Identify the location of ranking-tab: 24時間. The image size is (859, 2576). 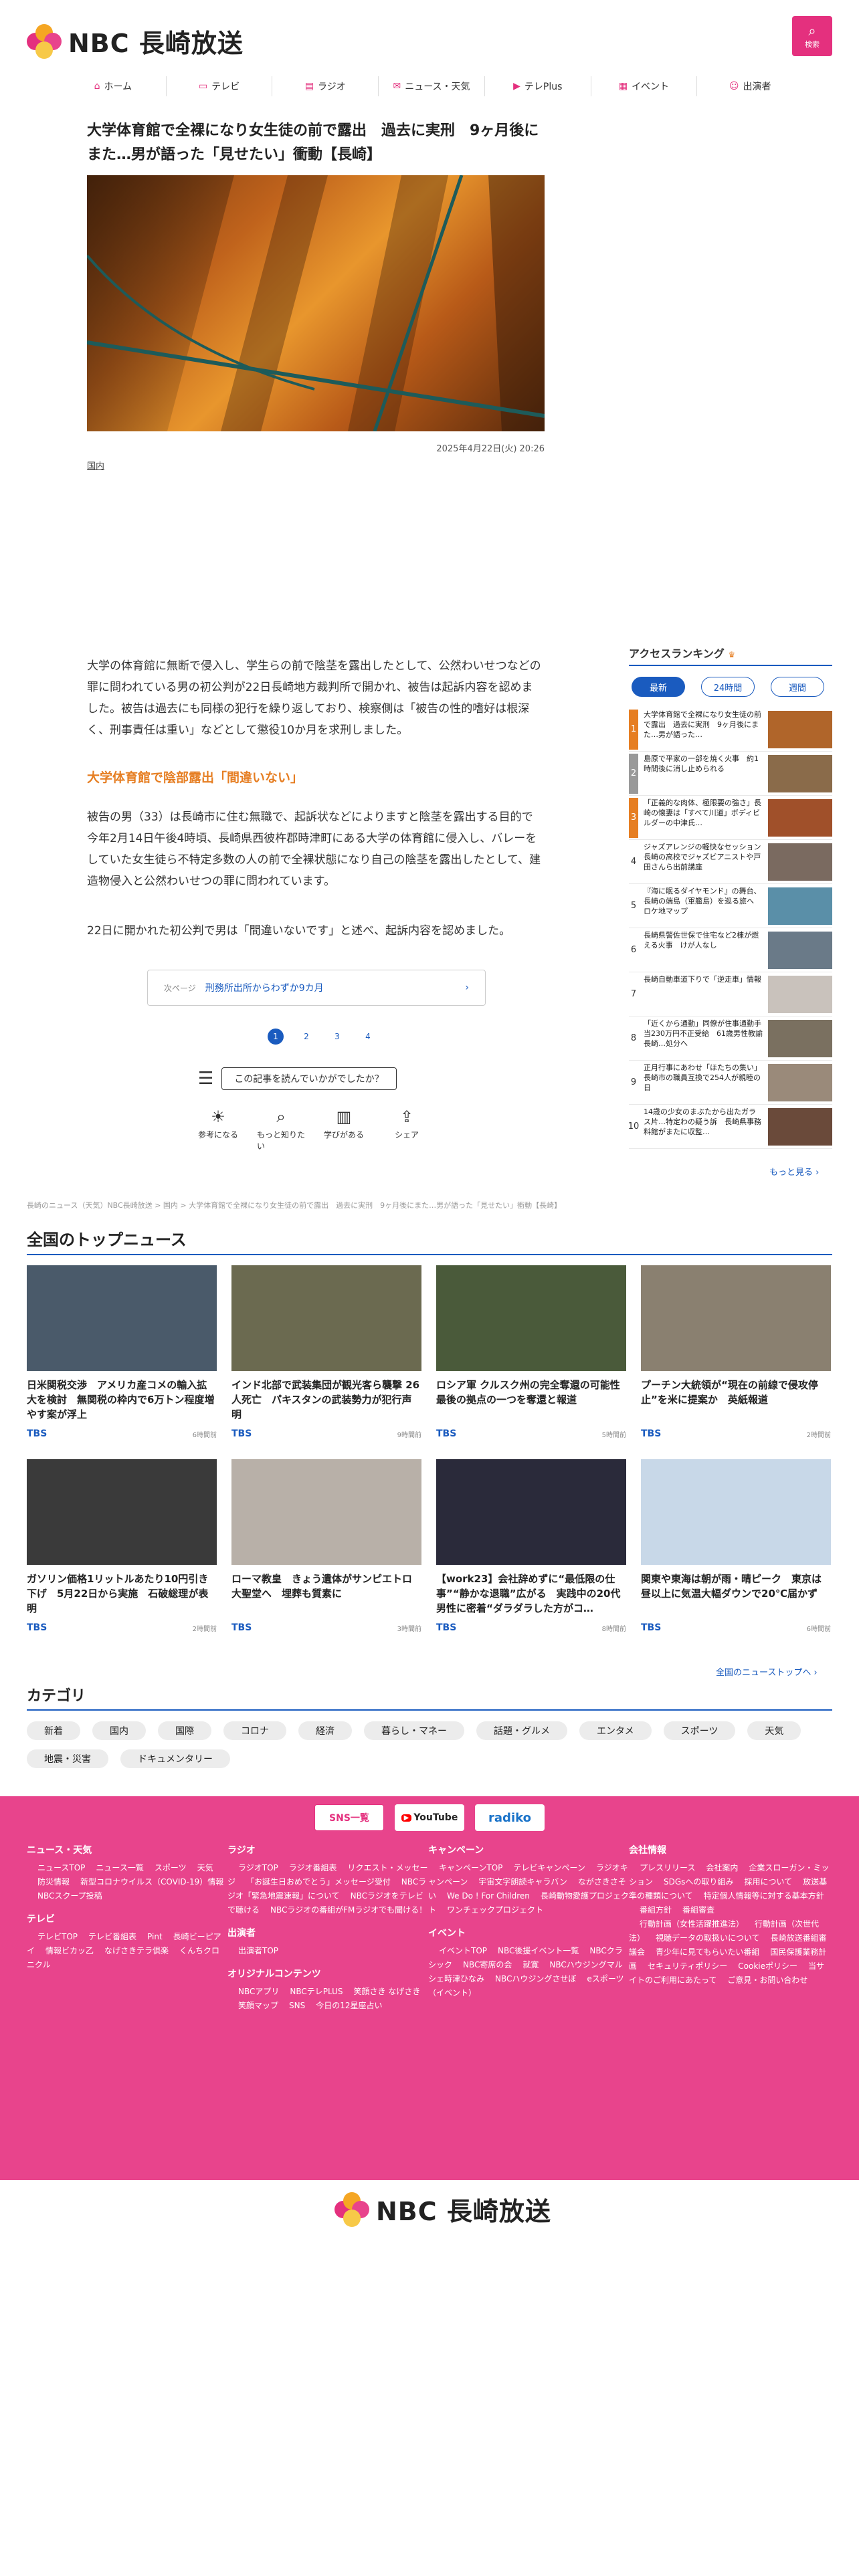
(728, 687).